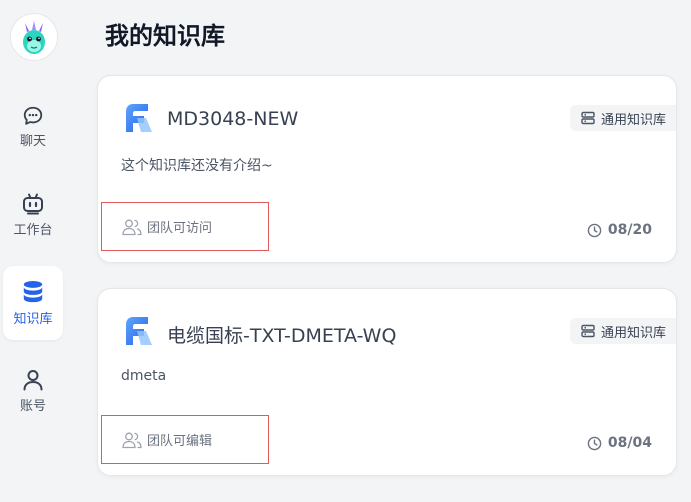  I want to click on sidebar-item-account: 账号, so click(33, 391).